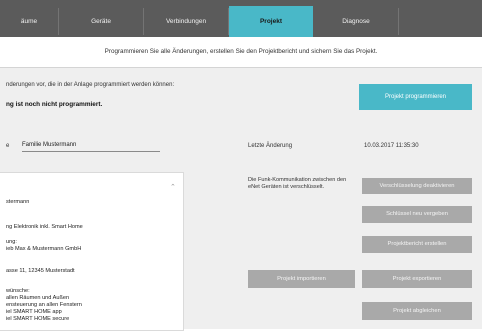 The image size is (482, 331). Describe the element at coordinates (38, 319) in the screenshot. I see `notes-line: iel SMART HOME secure` at that location.